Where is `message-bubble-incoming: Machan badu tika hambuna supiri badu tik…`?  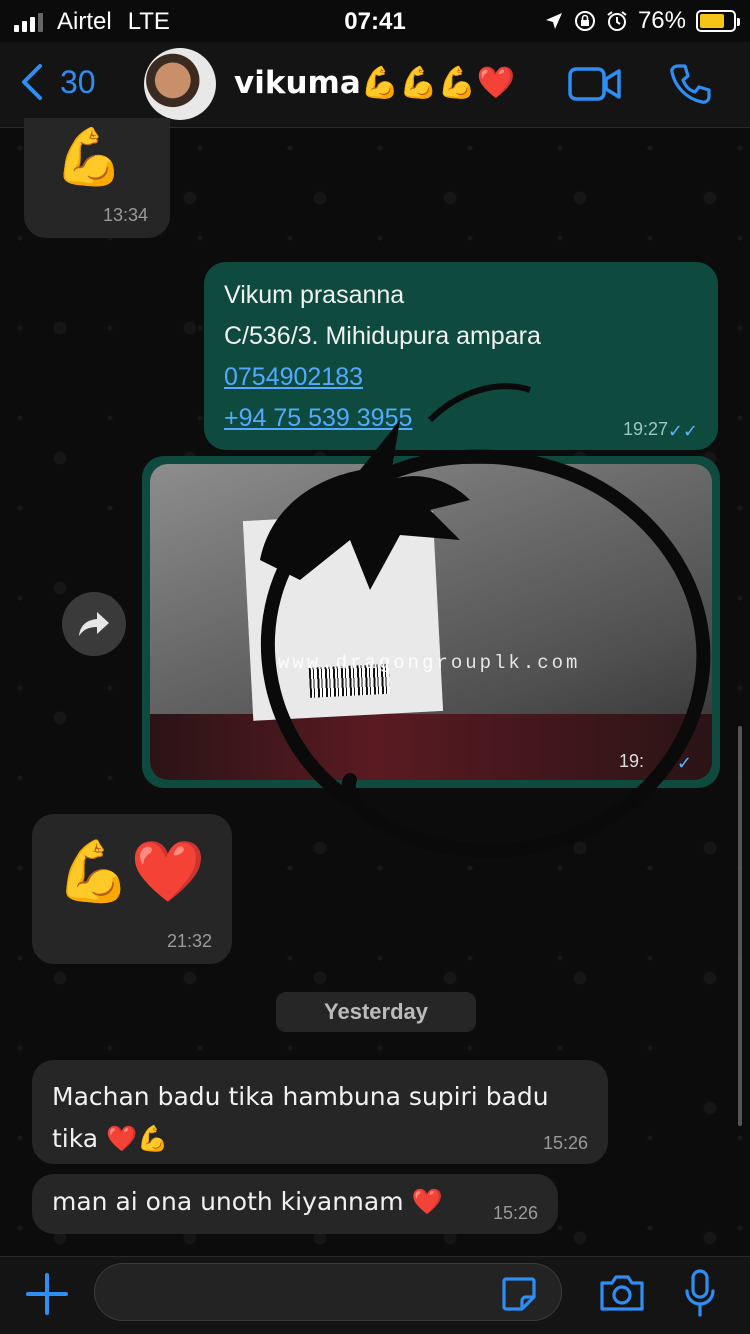 message-bubble-incoming: Machan badu tika hambuna supiri badu tik… is located at coordinates (320, 1112).